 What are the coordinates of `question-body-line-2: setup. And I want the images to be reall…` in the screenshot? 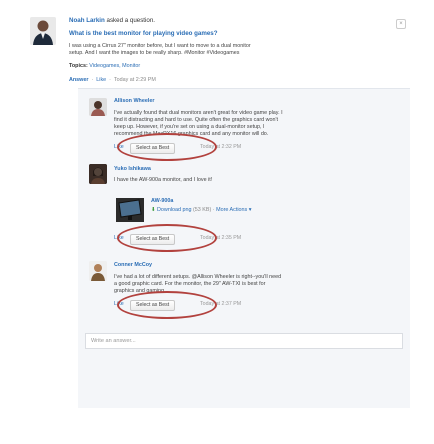 It's located at (154, 53).